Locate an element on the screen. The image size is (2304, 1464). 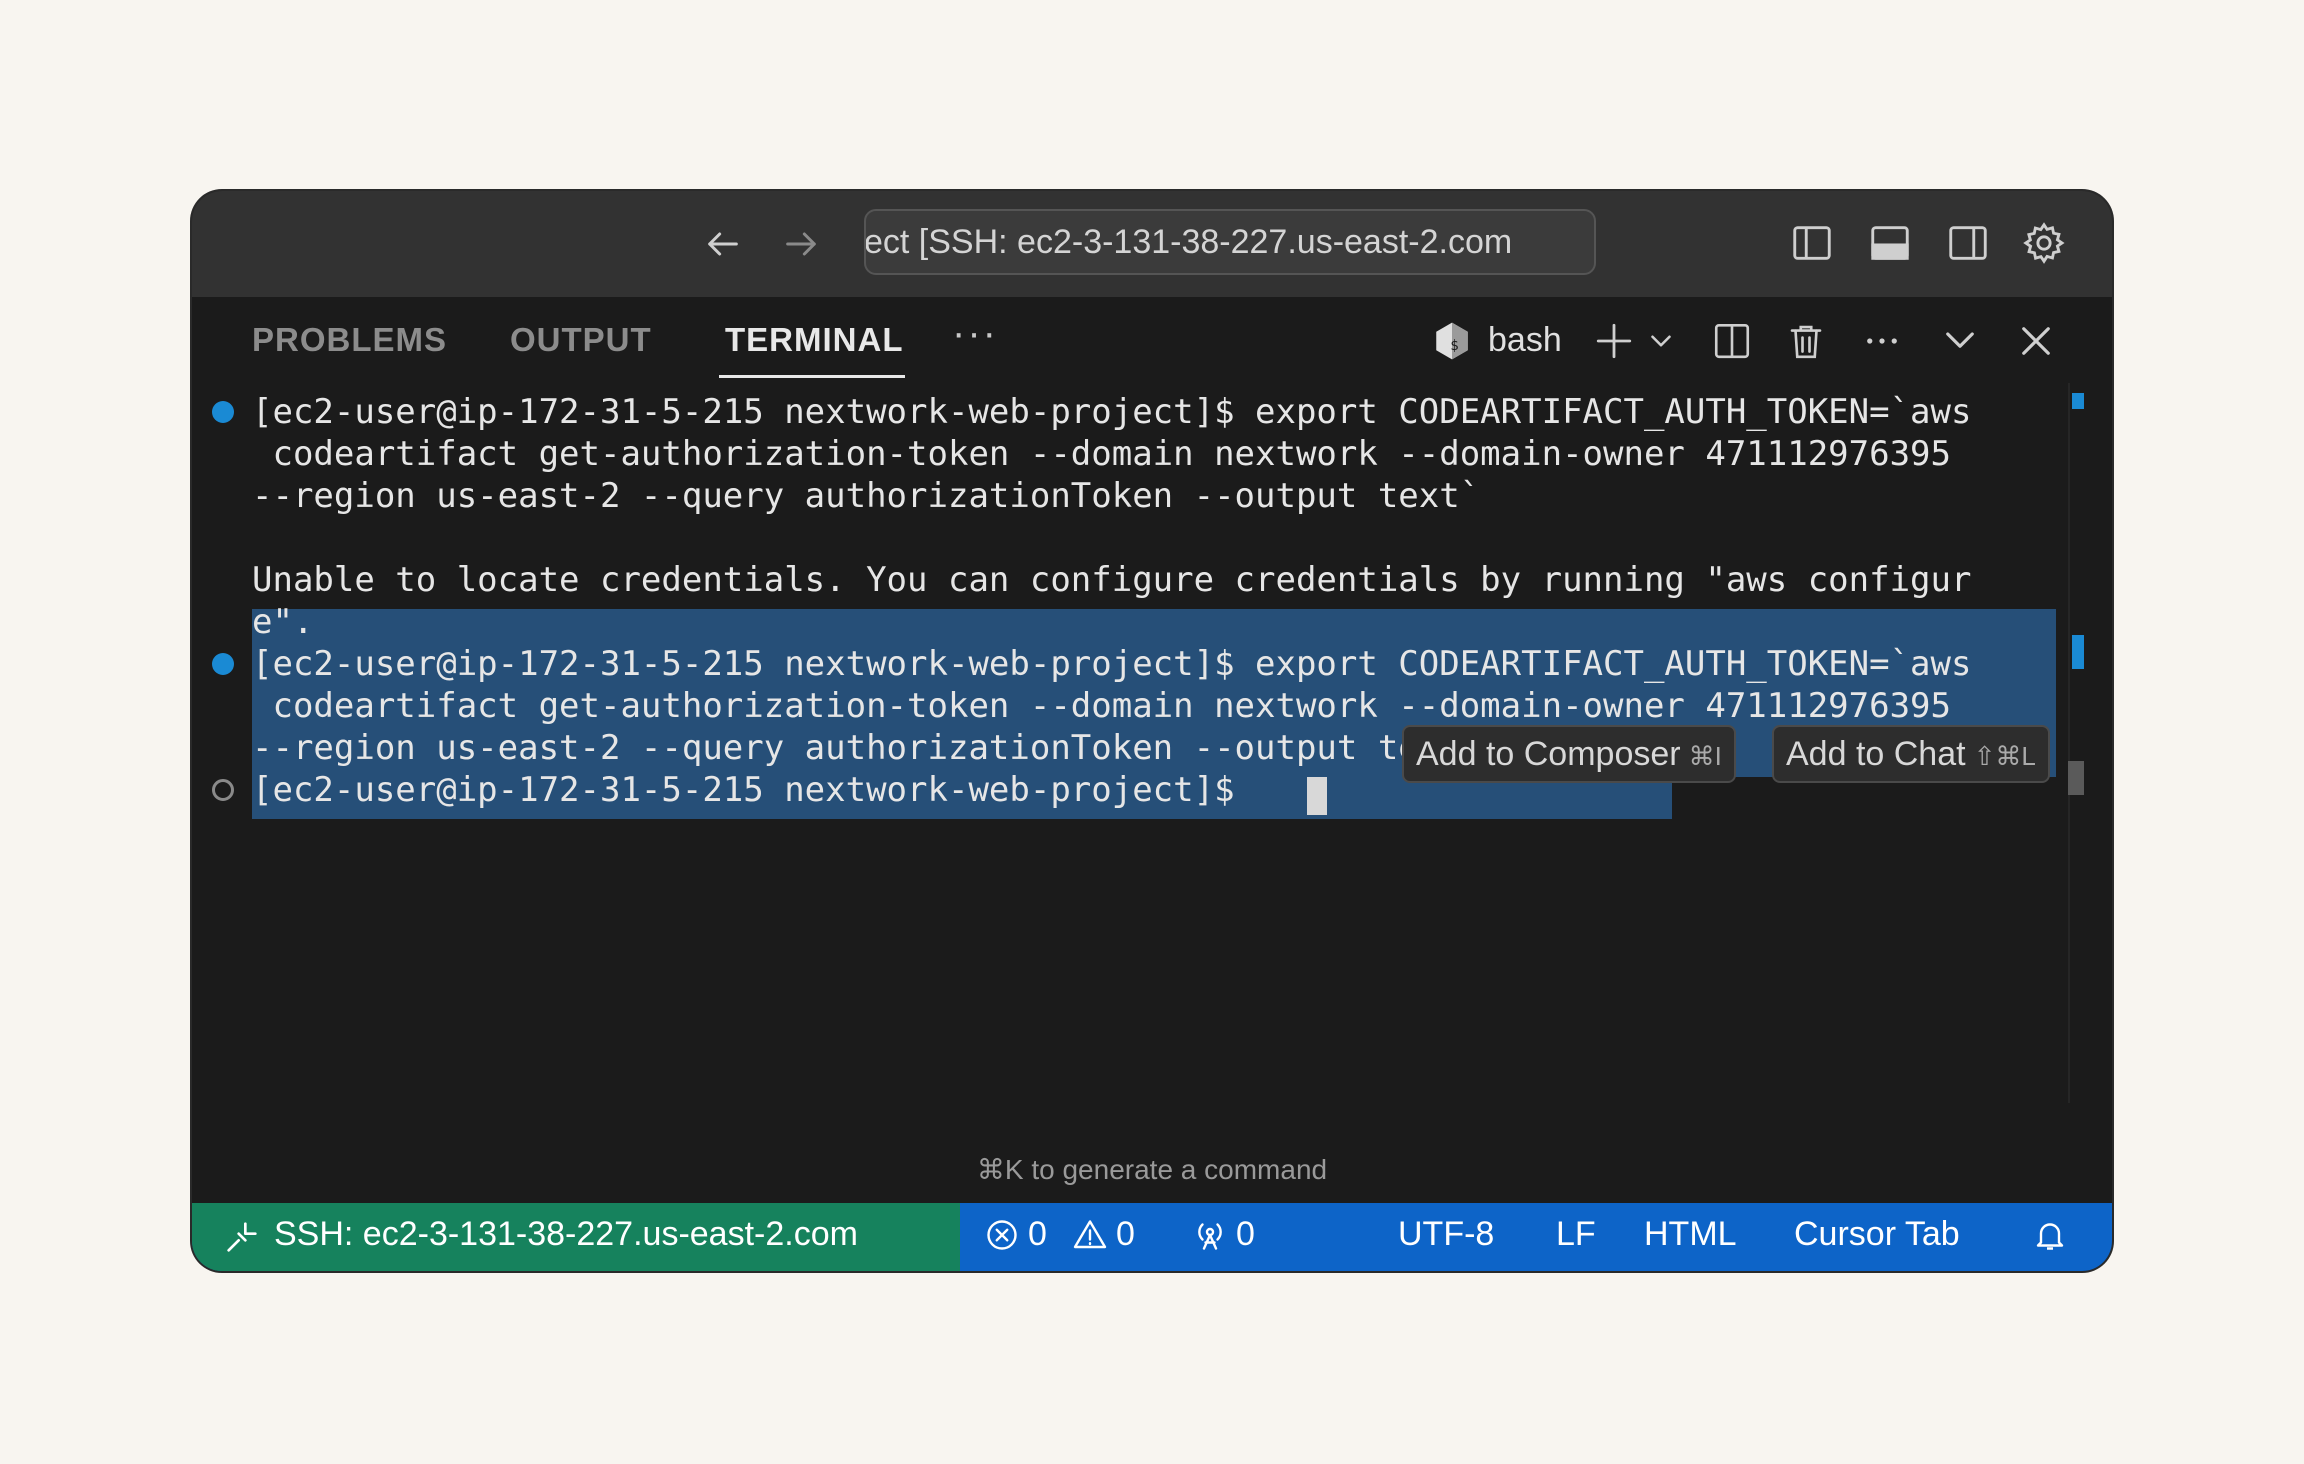
plus-icon is located at coordinates (1614, 341).